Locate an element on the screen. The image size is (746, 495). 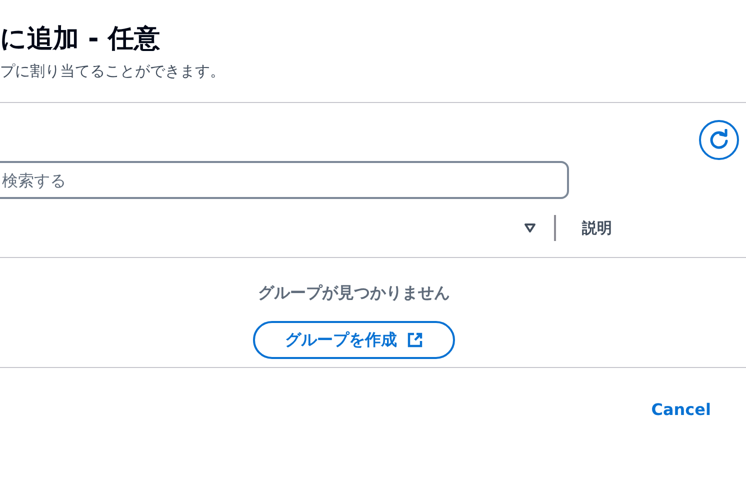
column-header: 説明 is located at coordinates (597, 227).